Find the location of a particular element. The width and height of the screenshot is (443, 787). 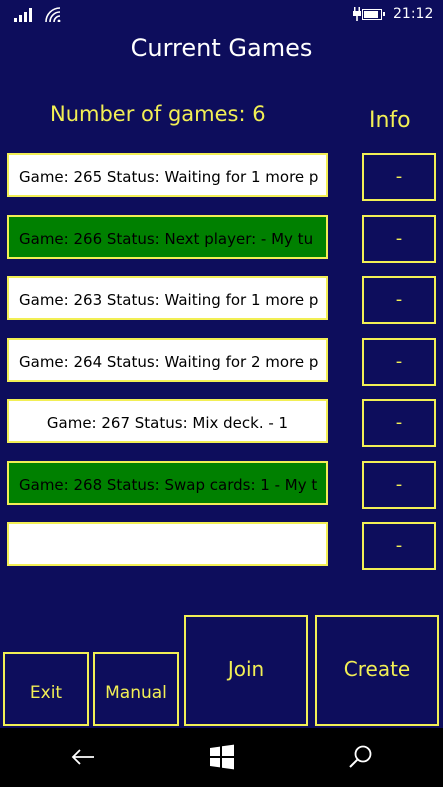

status-bar: 21:12 is located at coordinates (221, 15).